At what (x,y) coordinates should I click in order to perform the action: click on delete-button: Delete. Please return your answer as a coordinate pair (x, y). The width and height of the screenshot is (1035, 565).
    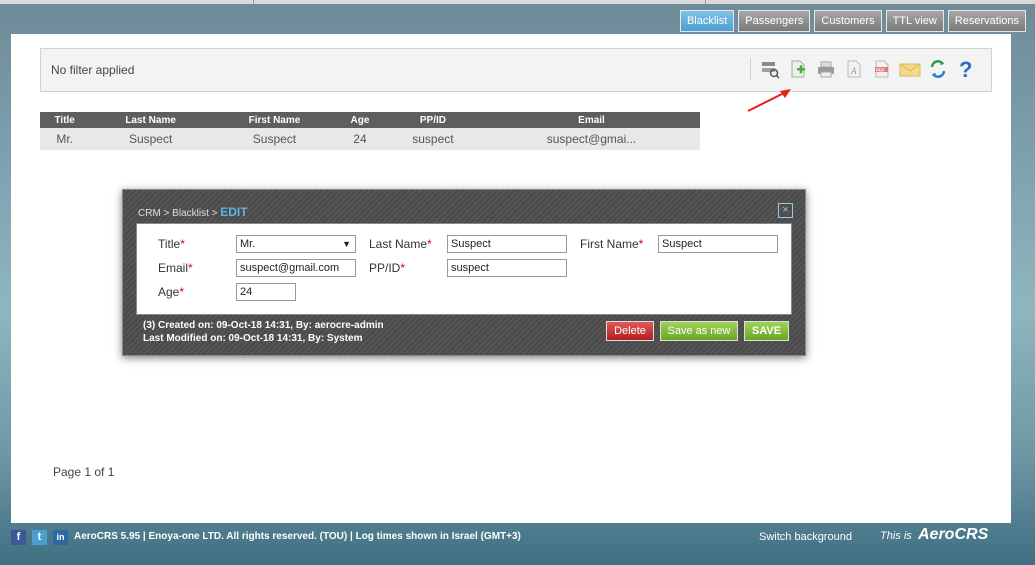
    Looking at the image, I should click on (630, 331).